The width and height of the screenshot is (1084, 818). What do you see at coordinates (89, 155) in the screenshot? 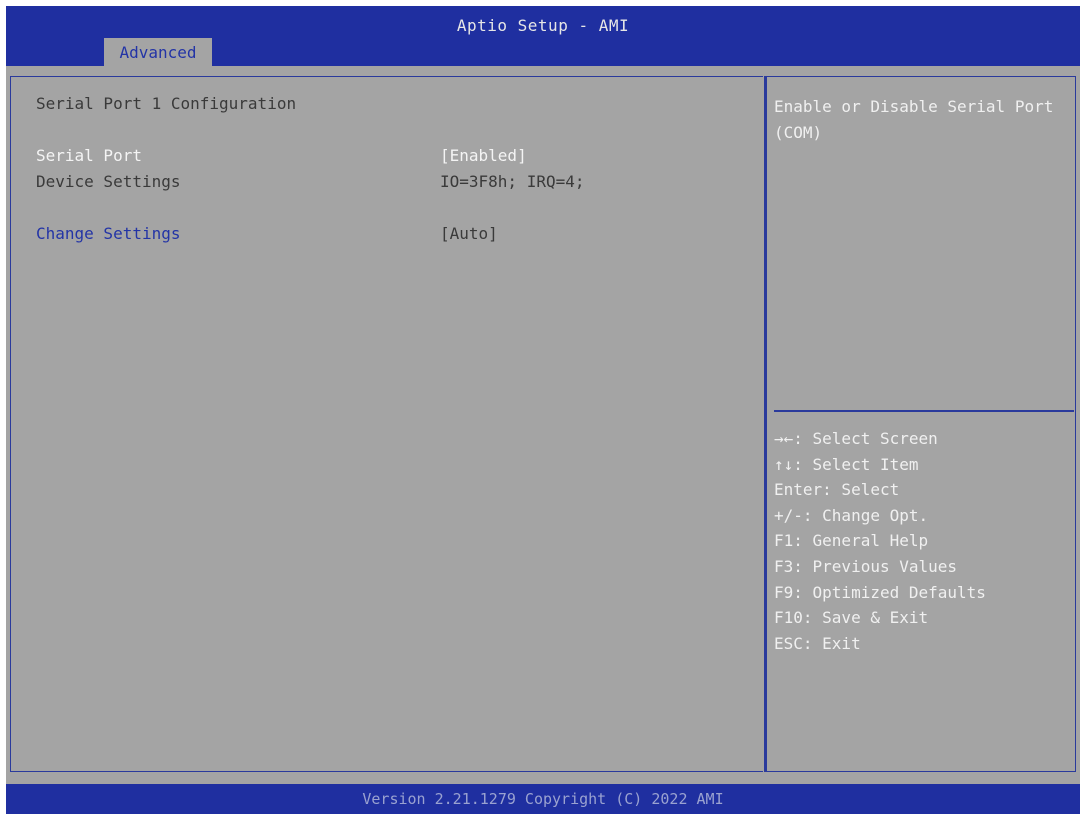
I see `serial-port-label: Serial Port` at bounding box center [89, 155].